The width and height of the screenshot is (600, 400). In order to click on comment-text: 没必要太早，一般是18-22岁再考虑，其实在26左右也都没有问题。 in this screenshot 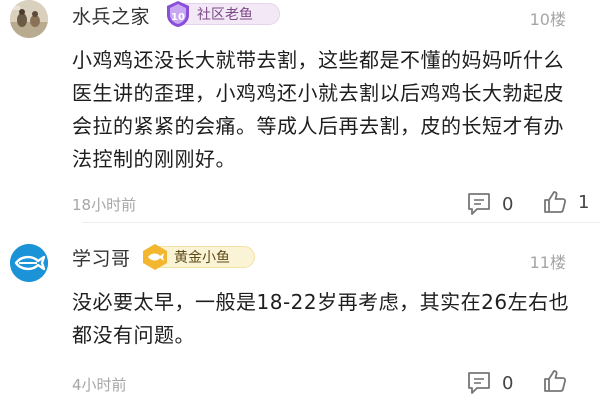, I will do `click(321, 318)`.